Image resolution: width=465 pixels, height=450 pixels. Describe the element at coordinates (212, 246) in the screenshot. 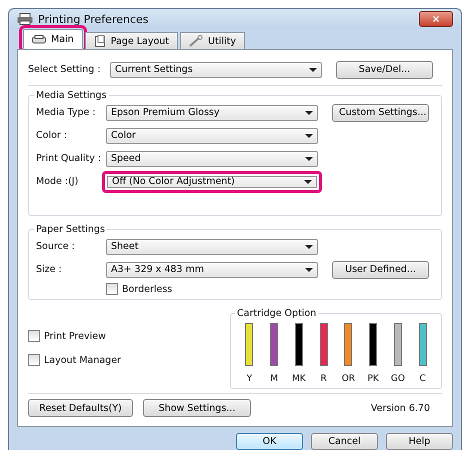

I see `dropdown: Sheet` at that location.